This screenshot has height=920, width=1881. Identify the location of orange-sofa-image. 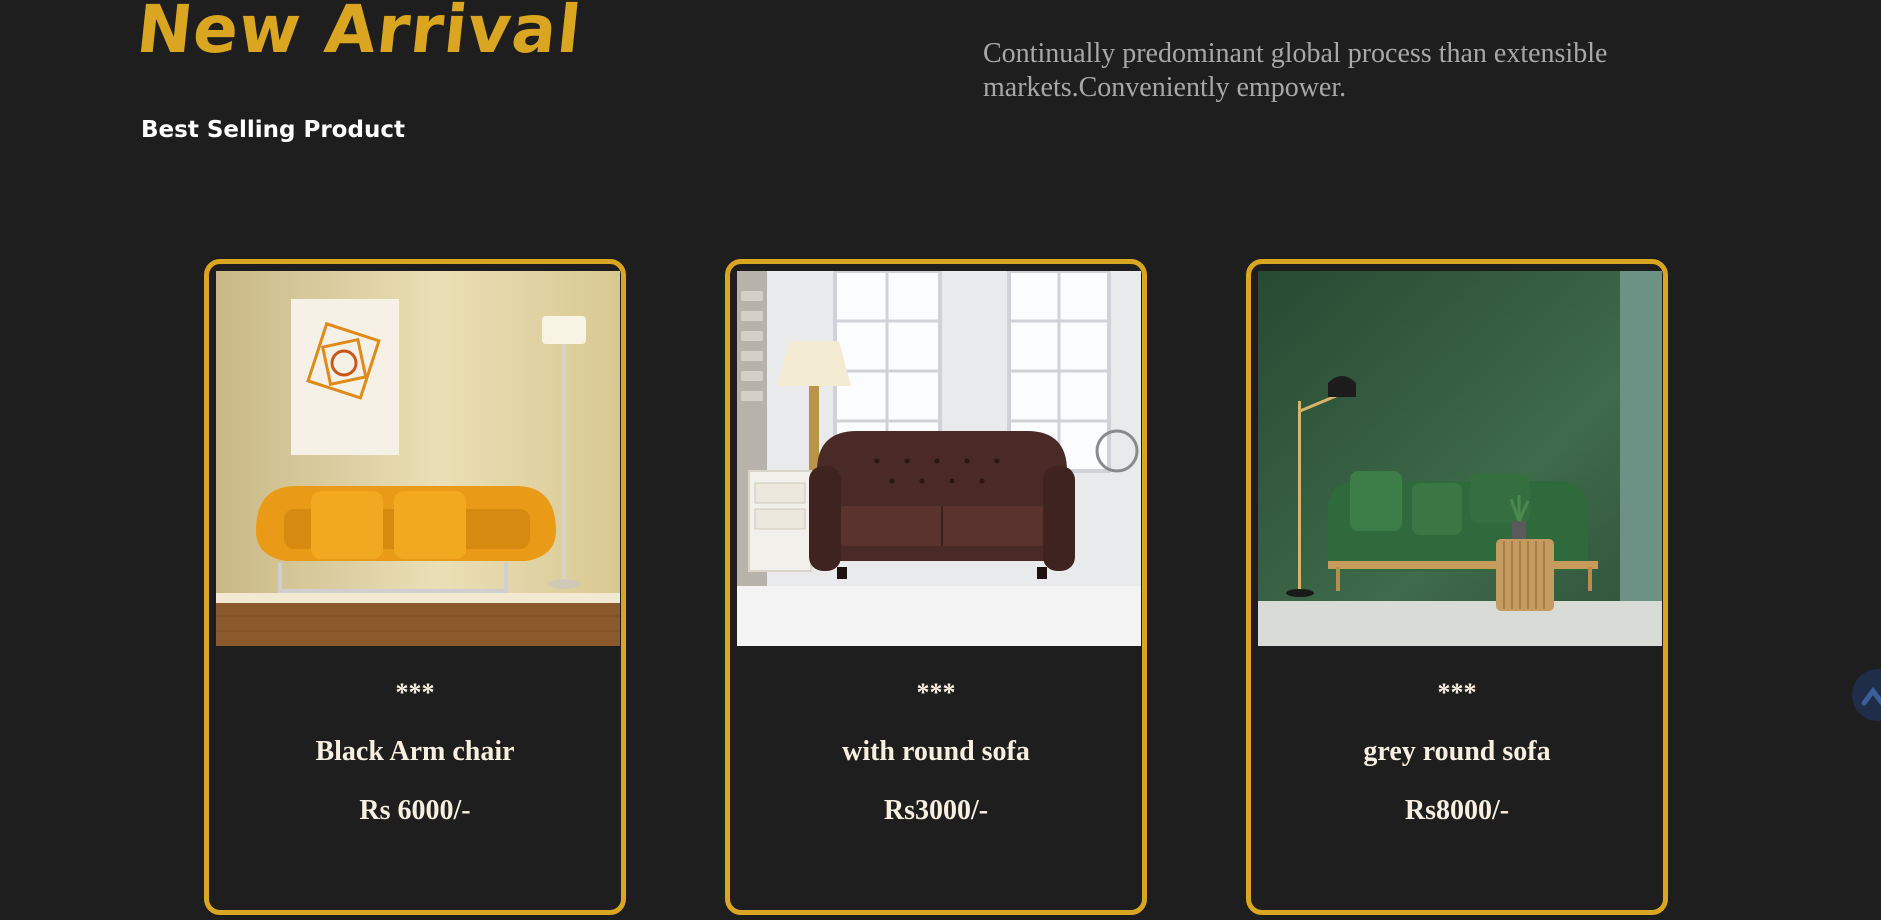
(418, 458).